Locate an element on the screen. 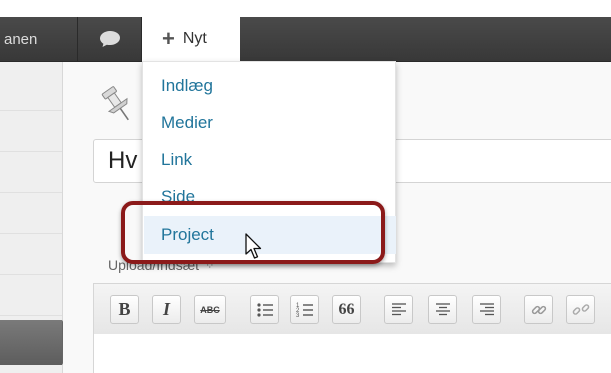  align-right-icon is located at coordinates (486, 308).